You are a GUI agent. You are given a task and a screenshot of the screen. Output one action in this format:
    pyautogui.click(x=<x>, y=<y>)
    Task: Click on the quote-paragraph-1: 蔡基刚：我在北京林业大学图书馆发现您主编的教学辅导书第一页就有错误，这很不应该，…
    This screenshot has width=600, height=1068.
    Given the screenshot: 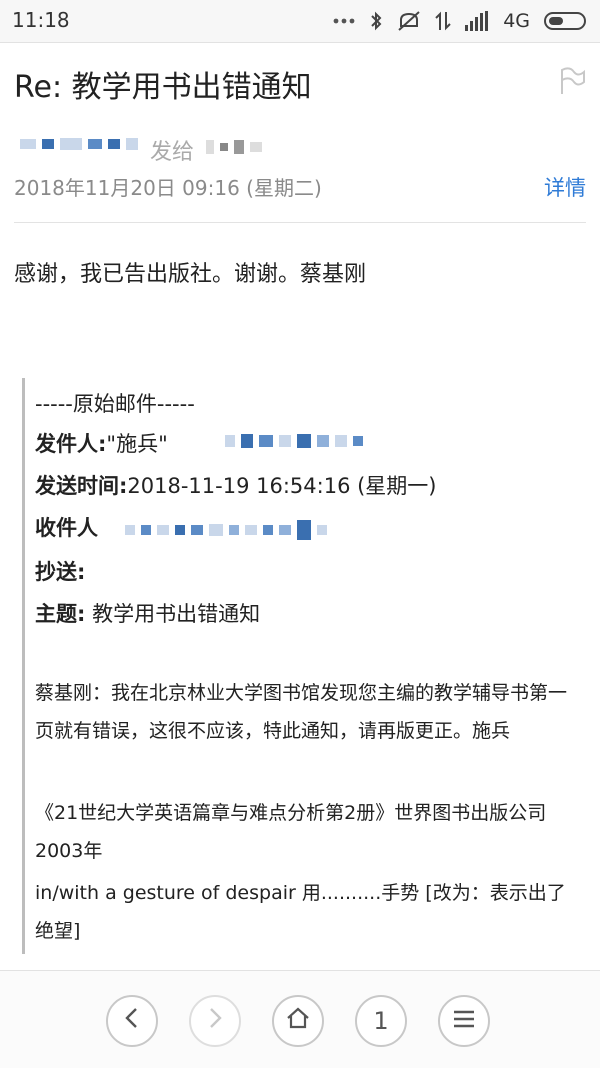 What is the action you would take?
    pyautogui.click(x=301, y=712)
    